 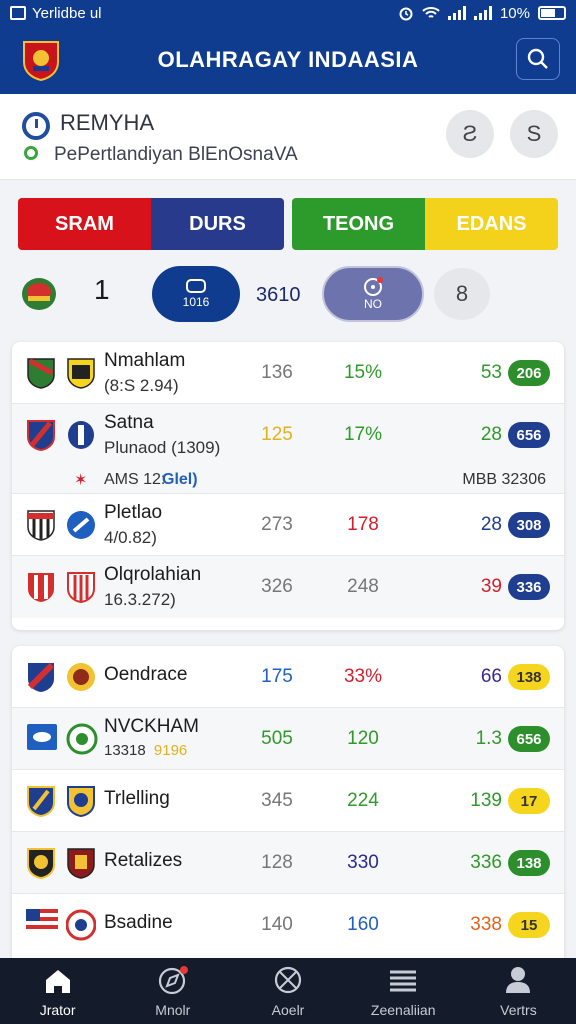 I want to click on tab-profile-label: Vertrs, so click(x=518, y=1010).